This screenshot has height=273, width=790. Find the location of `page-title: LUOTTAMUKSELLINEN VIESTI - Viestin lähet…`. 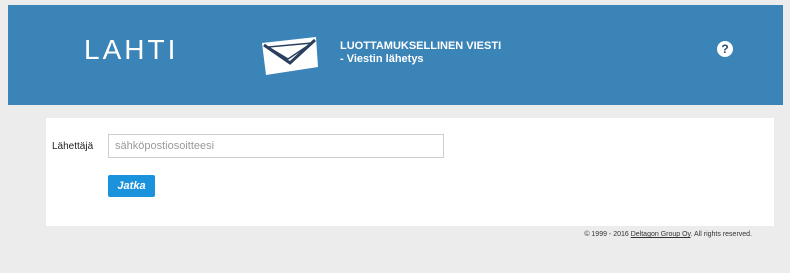

page-title: LUOTTAMUKSELLINEN VIESTI - Viestin lähet… is located at coordinates (420, 53).